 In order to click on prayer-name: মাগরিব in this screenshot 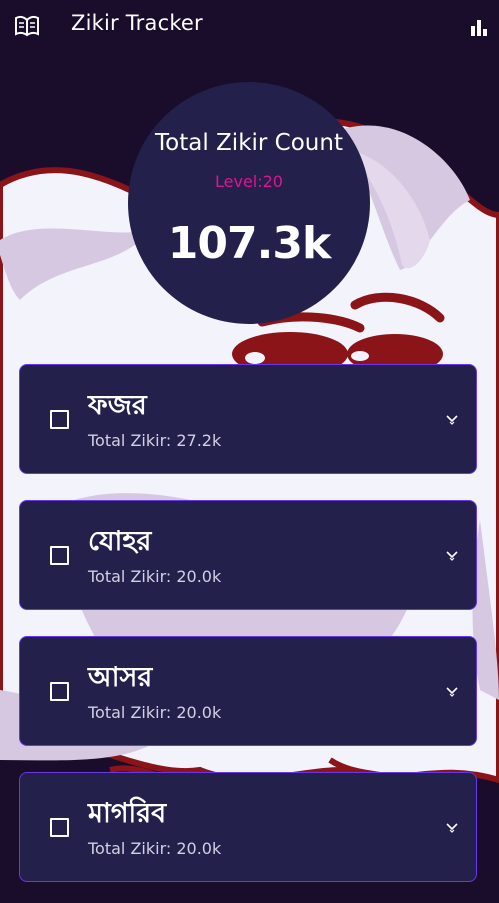, I will do `click(127, 813)`.